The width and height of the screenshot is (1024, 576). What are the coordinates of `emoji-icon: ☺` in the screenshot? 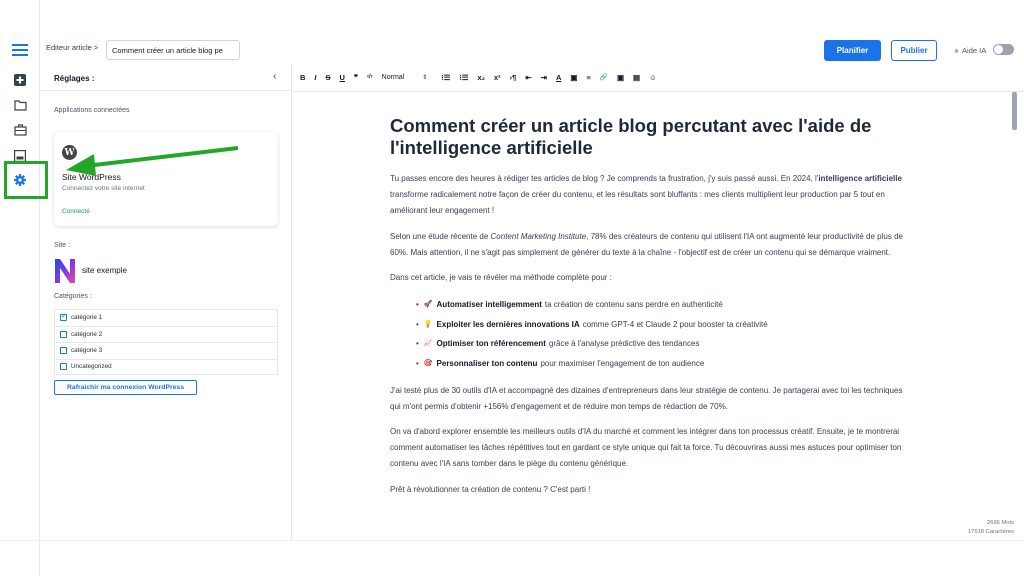 It's located at (653, 77).